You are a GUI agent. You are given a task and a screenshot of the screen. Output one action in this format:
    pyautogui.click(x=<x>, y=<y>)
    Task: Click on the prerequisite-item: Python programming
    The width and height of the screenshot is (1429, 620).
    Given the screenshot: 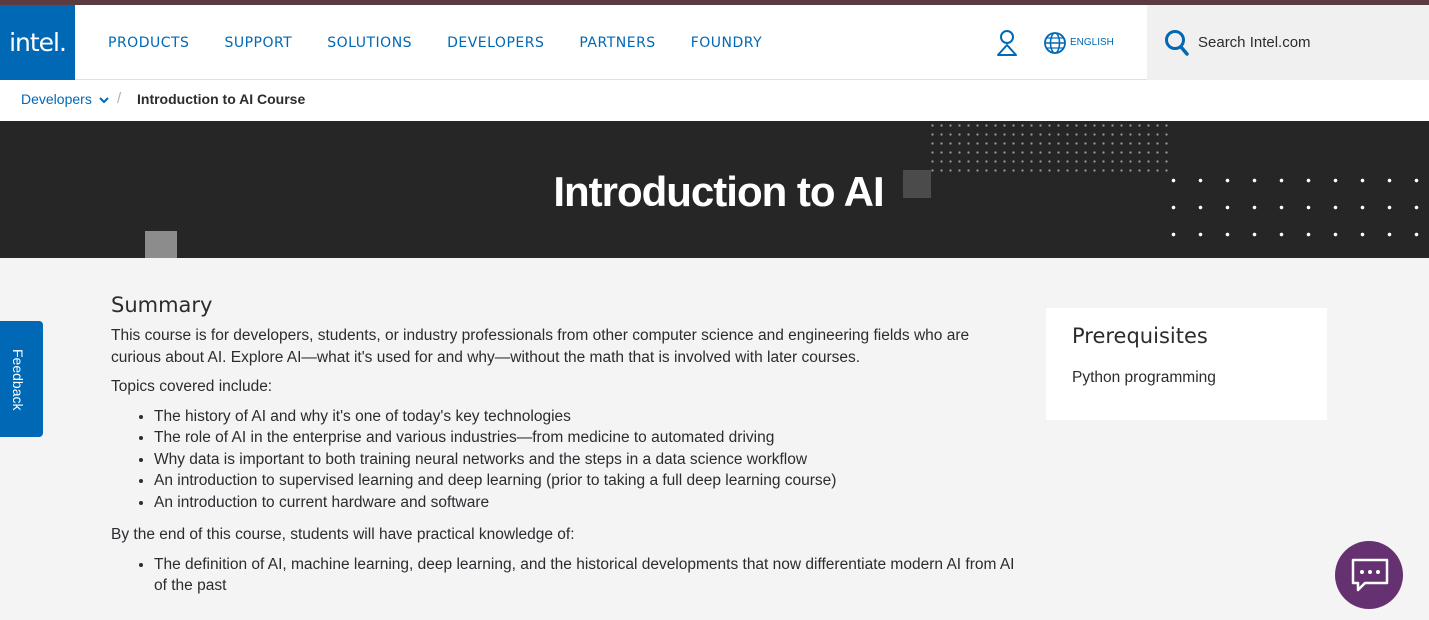 What is the action you would take?
    pyautogui.click(x=1144, y=377)
    